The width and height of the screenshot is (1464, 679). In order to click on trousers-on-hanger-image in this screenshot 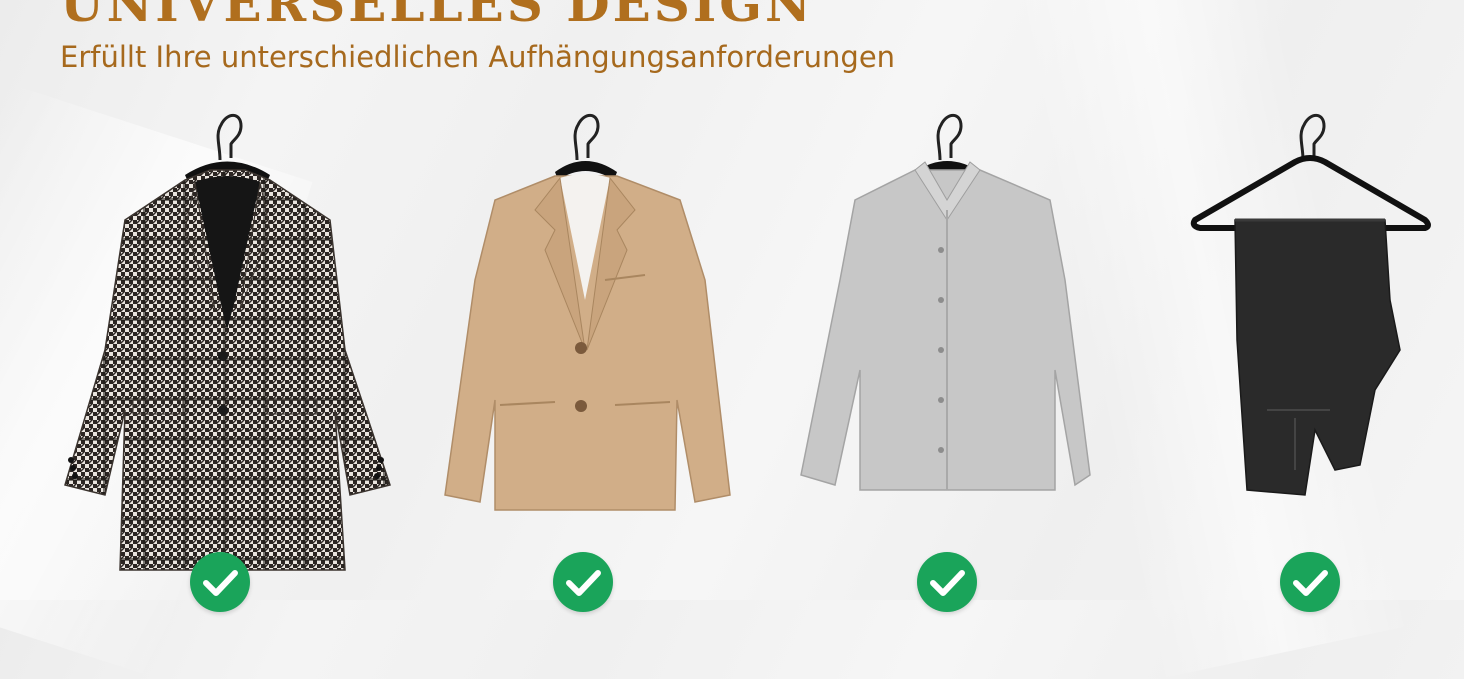, I will do `click(1310, 304)`.